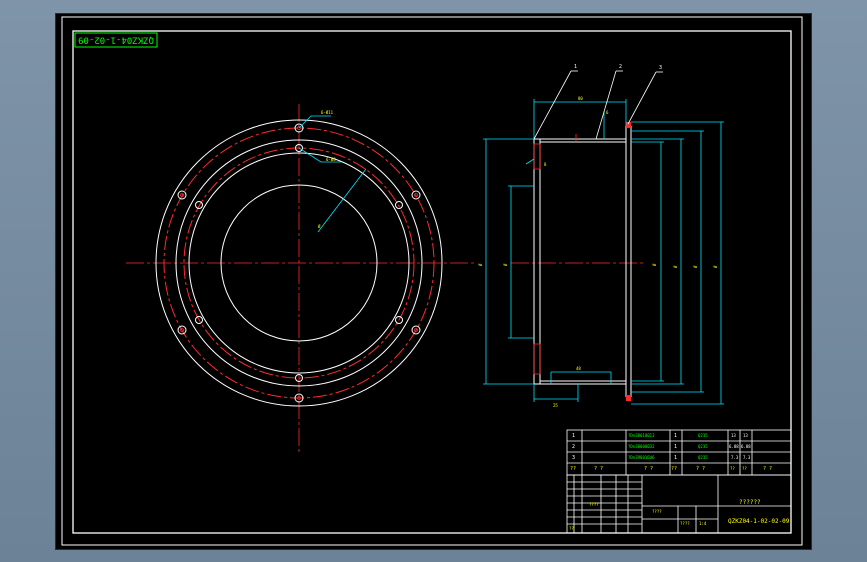  I want to click on balloon-2: 2, so click(620, 67).